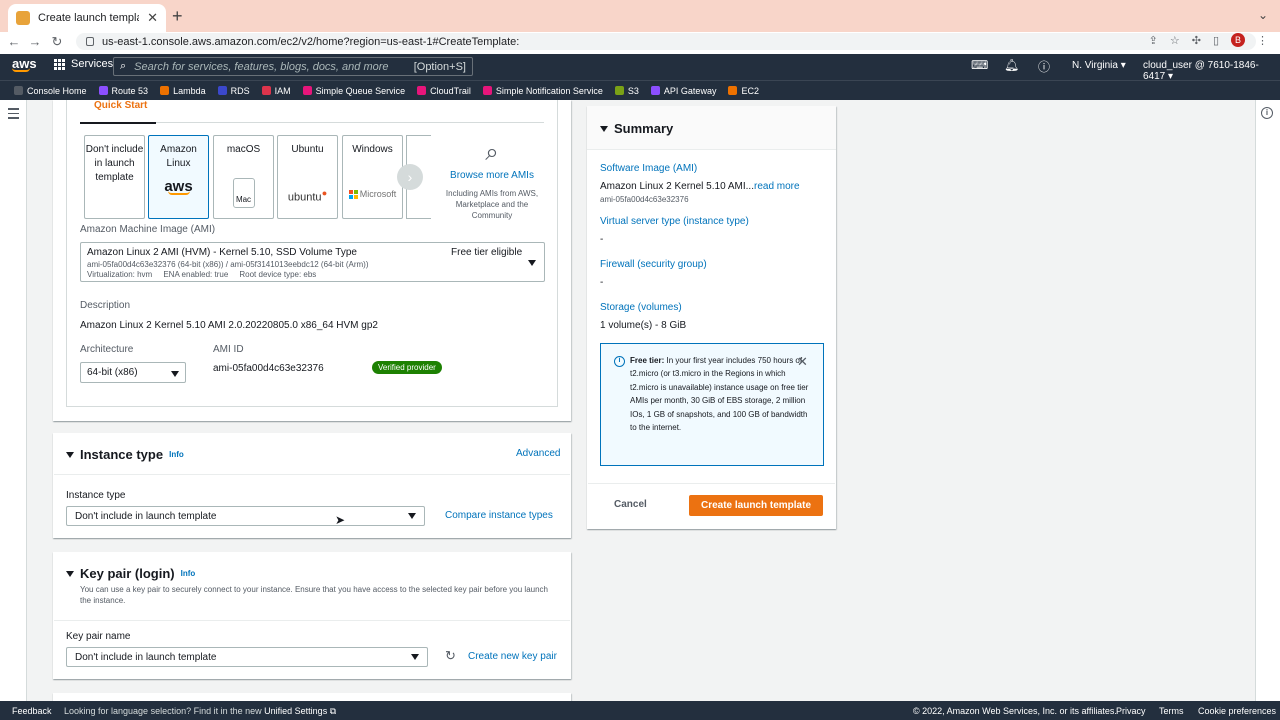  What do you see at coordinates (340, 520) in the screenshot?
I see `mouse-cursor-icon: ➤` at bounding box center [340, 520].